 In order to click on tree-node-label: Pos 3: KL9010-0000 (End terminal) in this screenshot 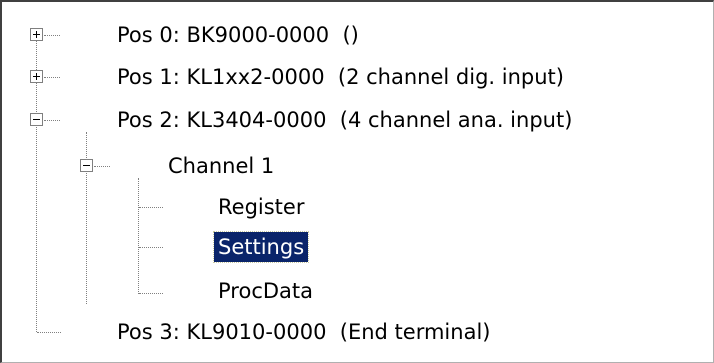, I will do `click(304, 332)`.